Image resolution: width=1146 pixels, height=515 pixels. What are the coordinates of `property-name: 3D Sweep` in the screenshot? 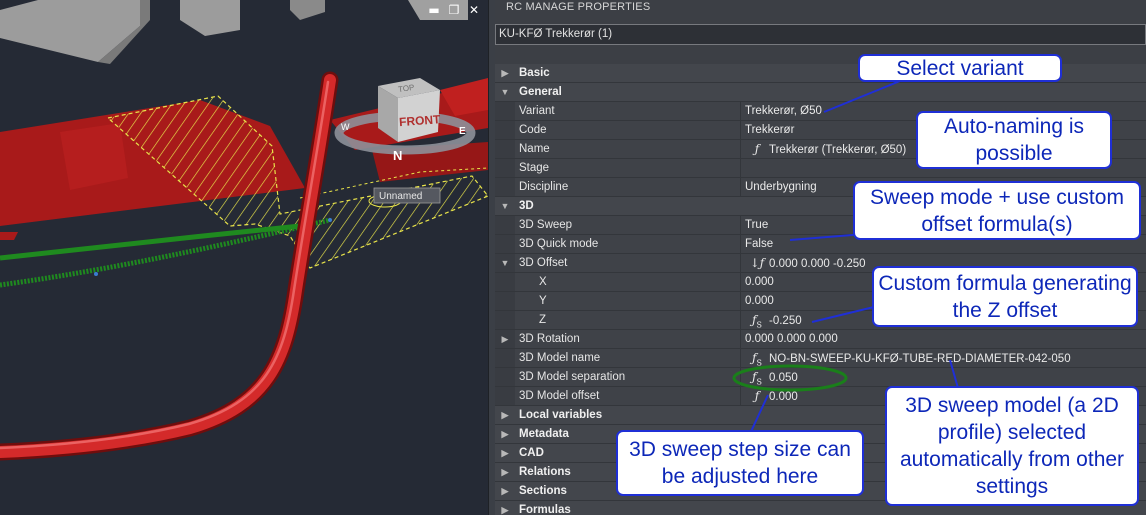 It's located at (546, 225).